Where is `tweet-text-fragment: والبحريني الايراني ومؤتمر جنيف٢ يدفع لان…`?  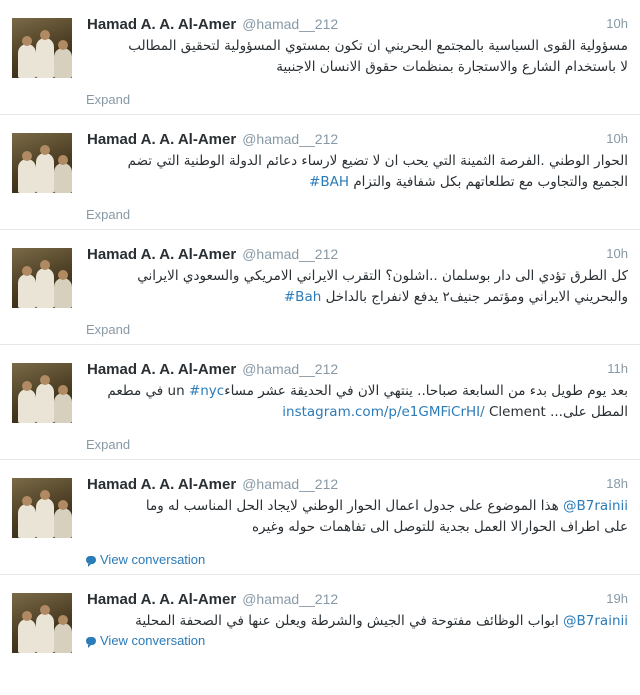 tweet-text-fragment: والبحريني الايراني ومؤتمر جنيف٢ يدفع لان… is located at coordinates (476, 297).